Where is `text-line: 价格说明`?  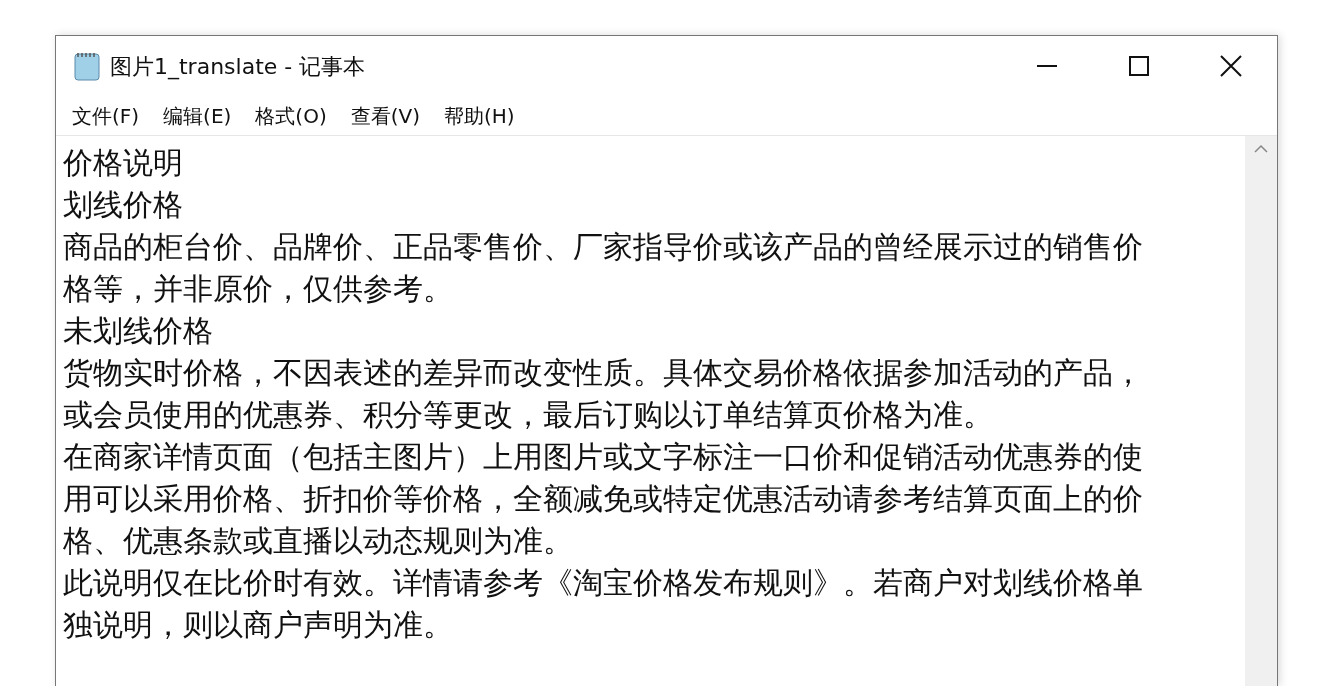
text-line: 价格说明 is located at coordinates (123, 163).